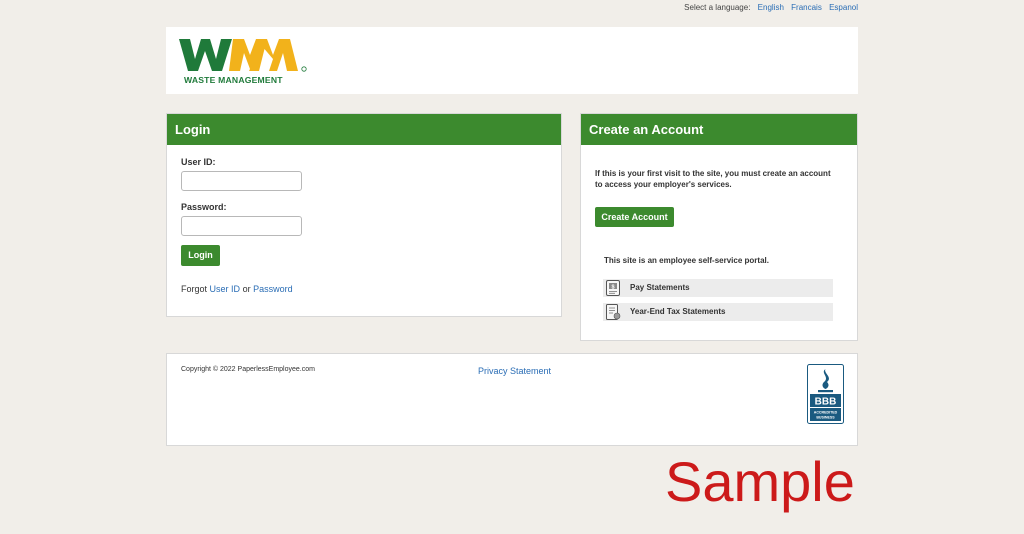  Describe the element at coordinates (613, 312) in the screenshot. I see `tax-statements-icon` at that location.